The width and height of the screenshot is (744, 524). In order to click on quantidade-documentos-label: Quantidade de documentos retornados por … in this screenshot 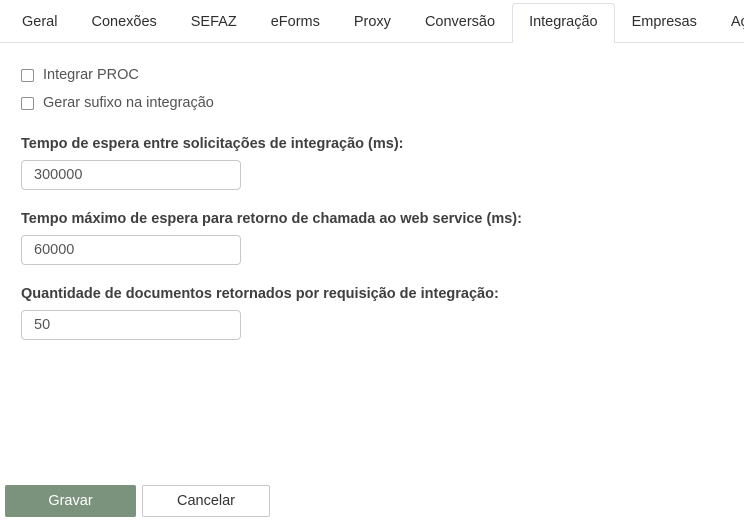, I will do `click(260, 294)`.